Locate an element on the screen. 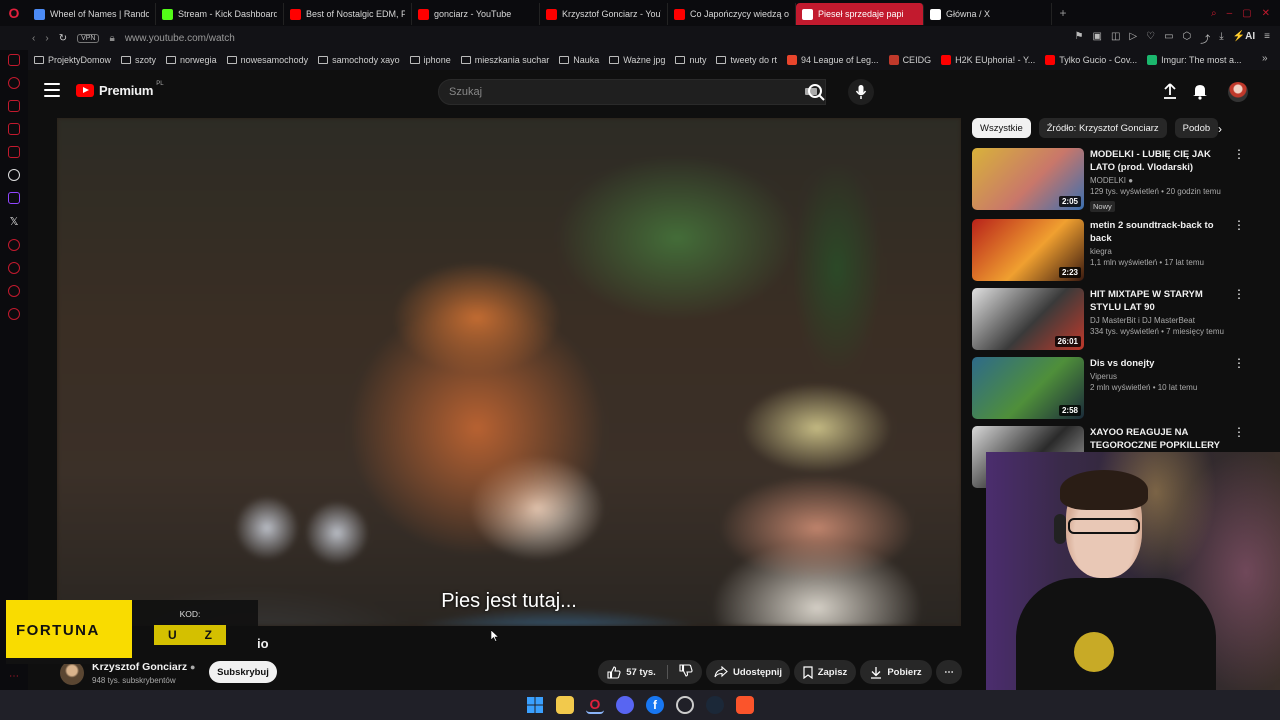 This screenshot has height=720, width=1280. file-explorer-icon is located at coordinates (565, 705).